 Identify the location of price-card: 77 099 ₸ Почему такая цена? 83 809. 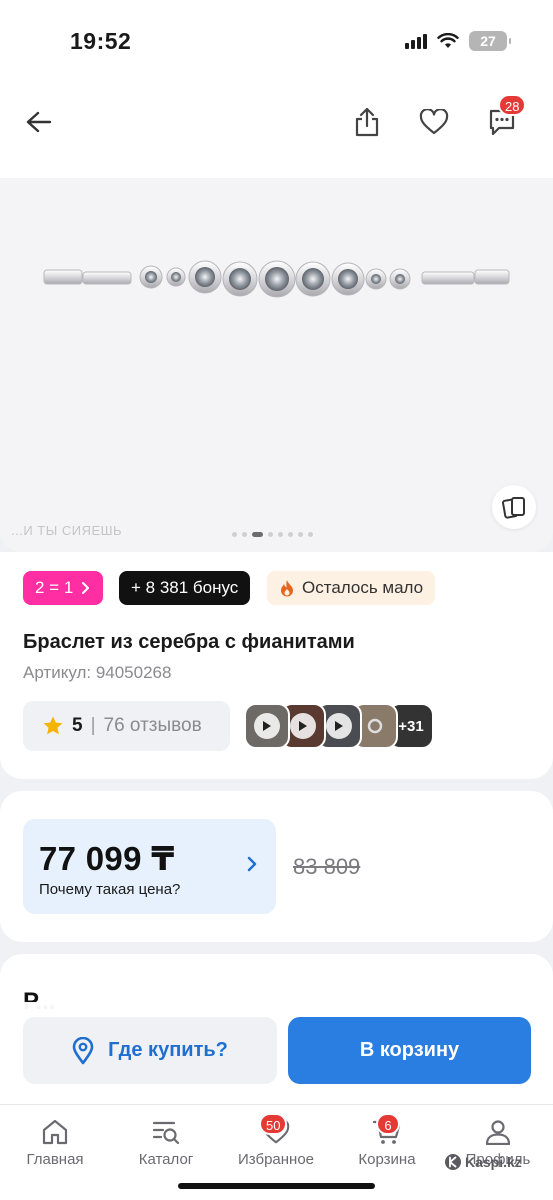
(276, 866).